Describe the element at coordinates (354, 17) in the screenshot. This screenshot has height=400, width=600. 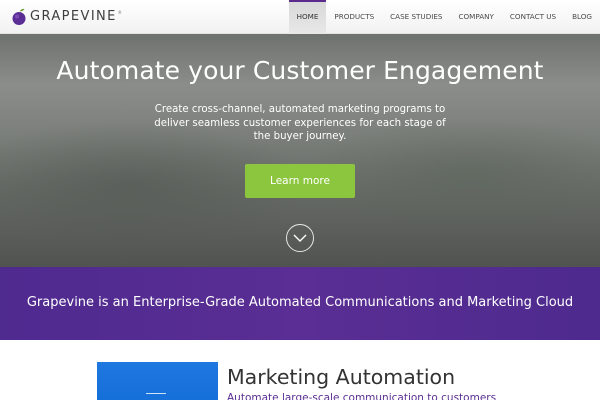
I see `nav-item-products: PRODUCTS` at that location.